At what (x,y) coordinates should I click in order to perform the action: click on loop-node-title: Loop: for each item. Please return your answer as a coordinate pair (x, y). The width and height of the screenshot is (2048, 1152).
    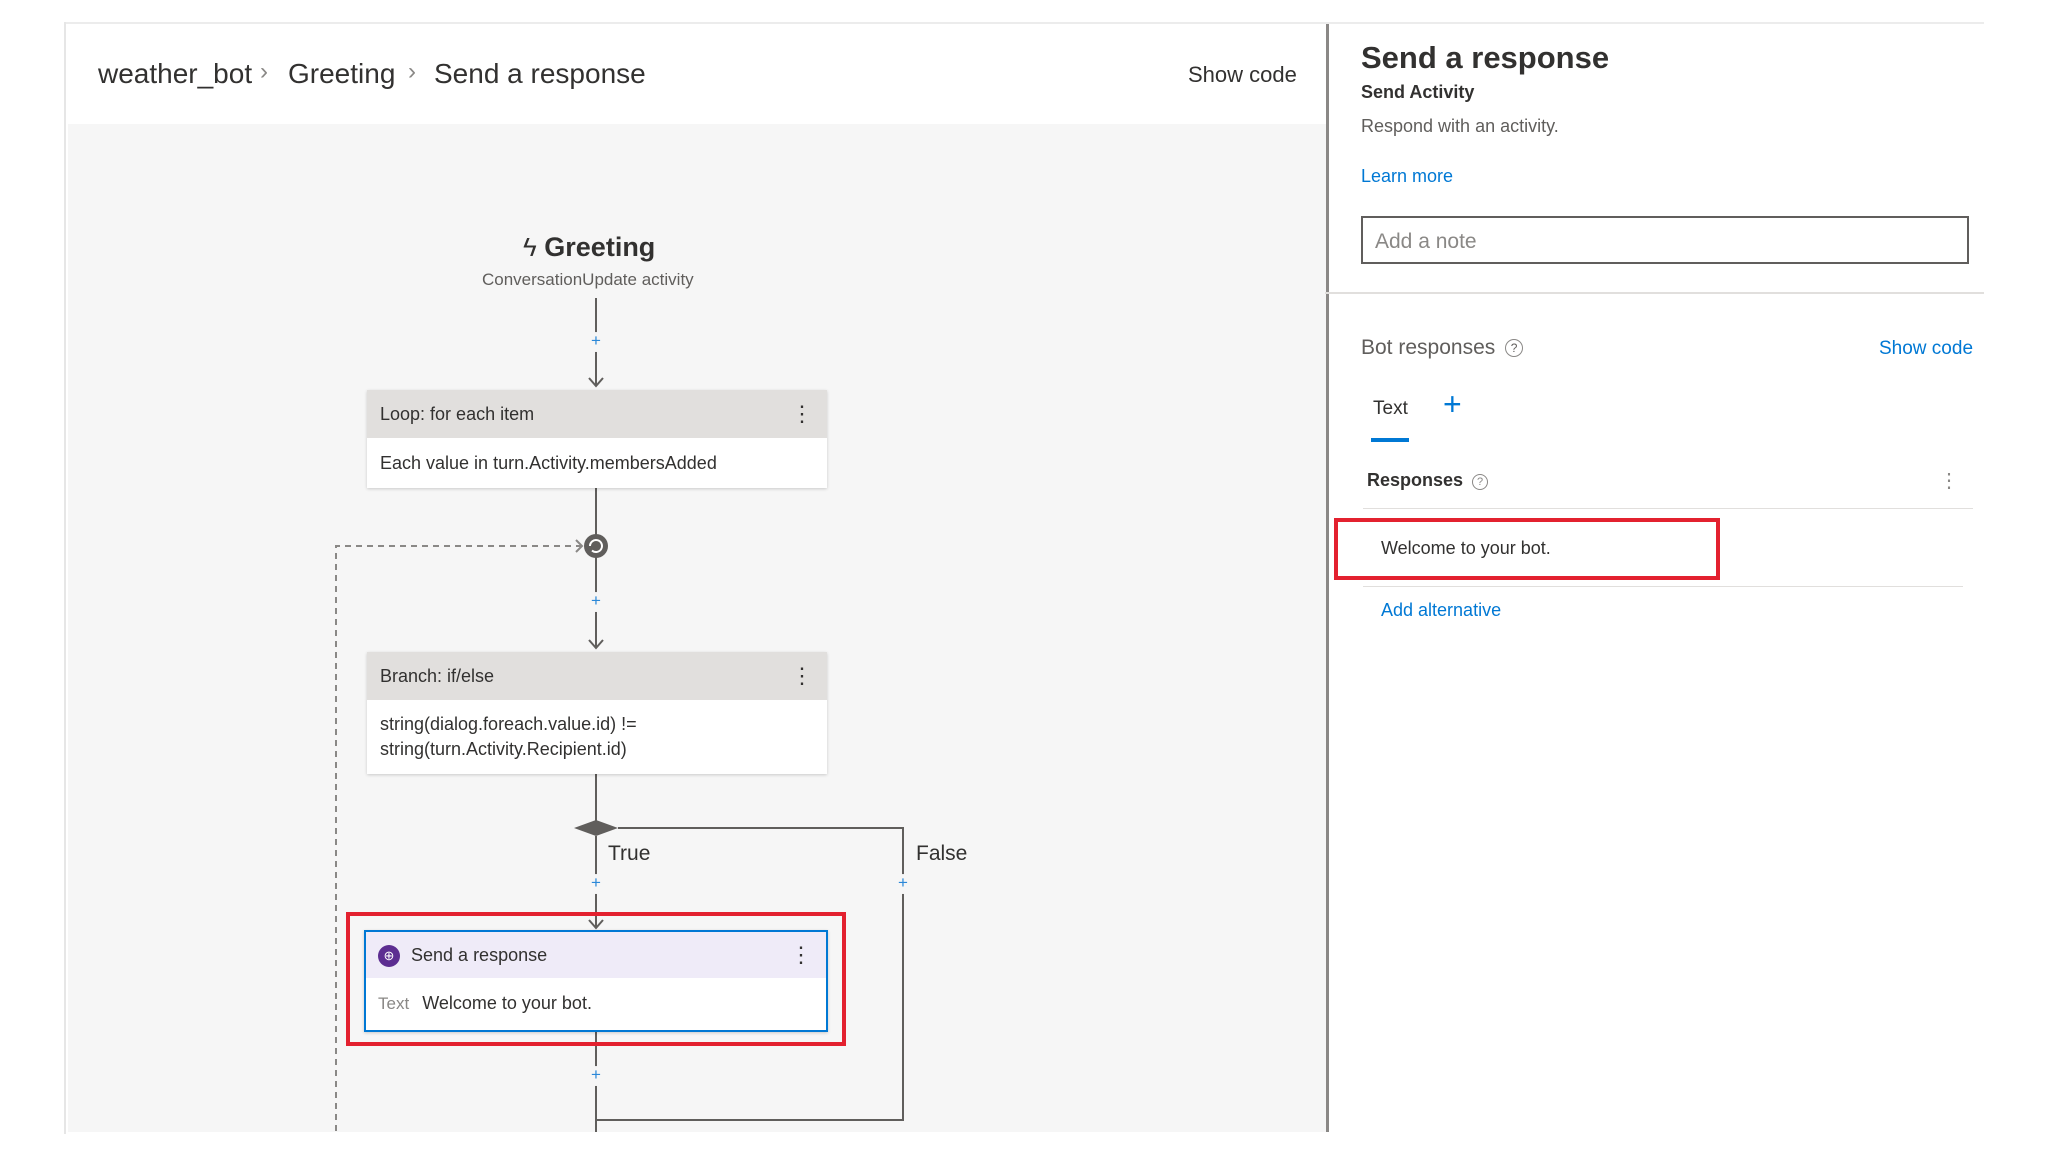
    Looking at the image, I should click on (457, 414).